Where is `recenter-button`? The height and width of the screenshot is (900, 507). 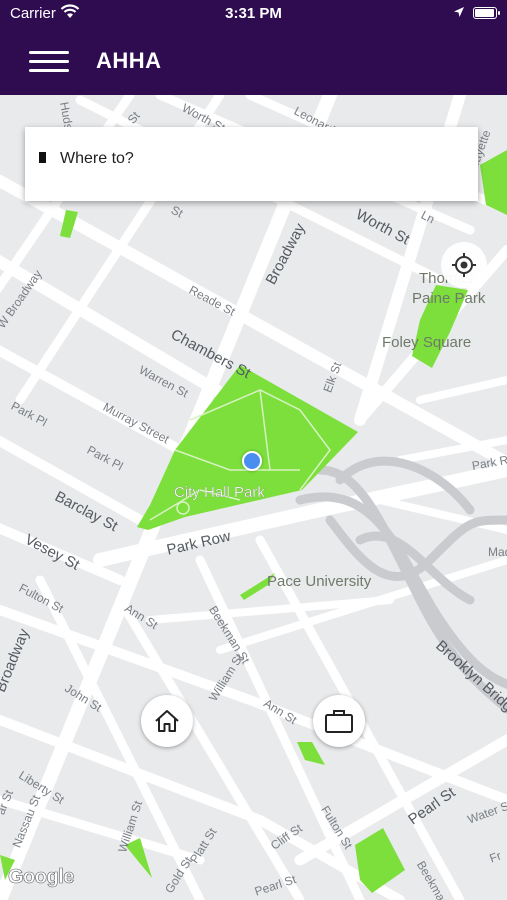 recenter-button is located at coordinates (464, 265).